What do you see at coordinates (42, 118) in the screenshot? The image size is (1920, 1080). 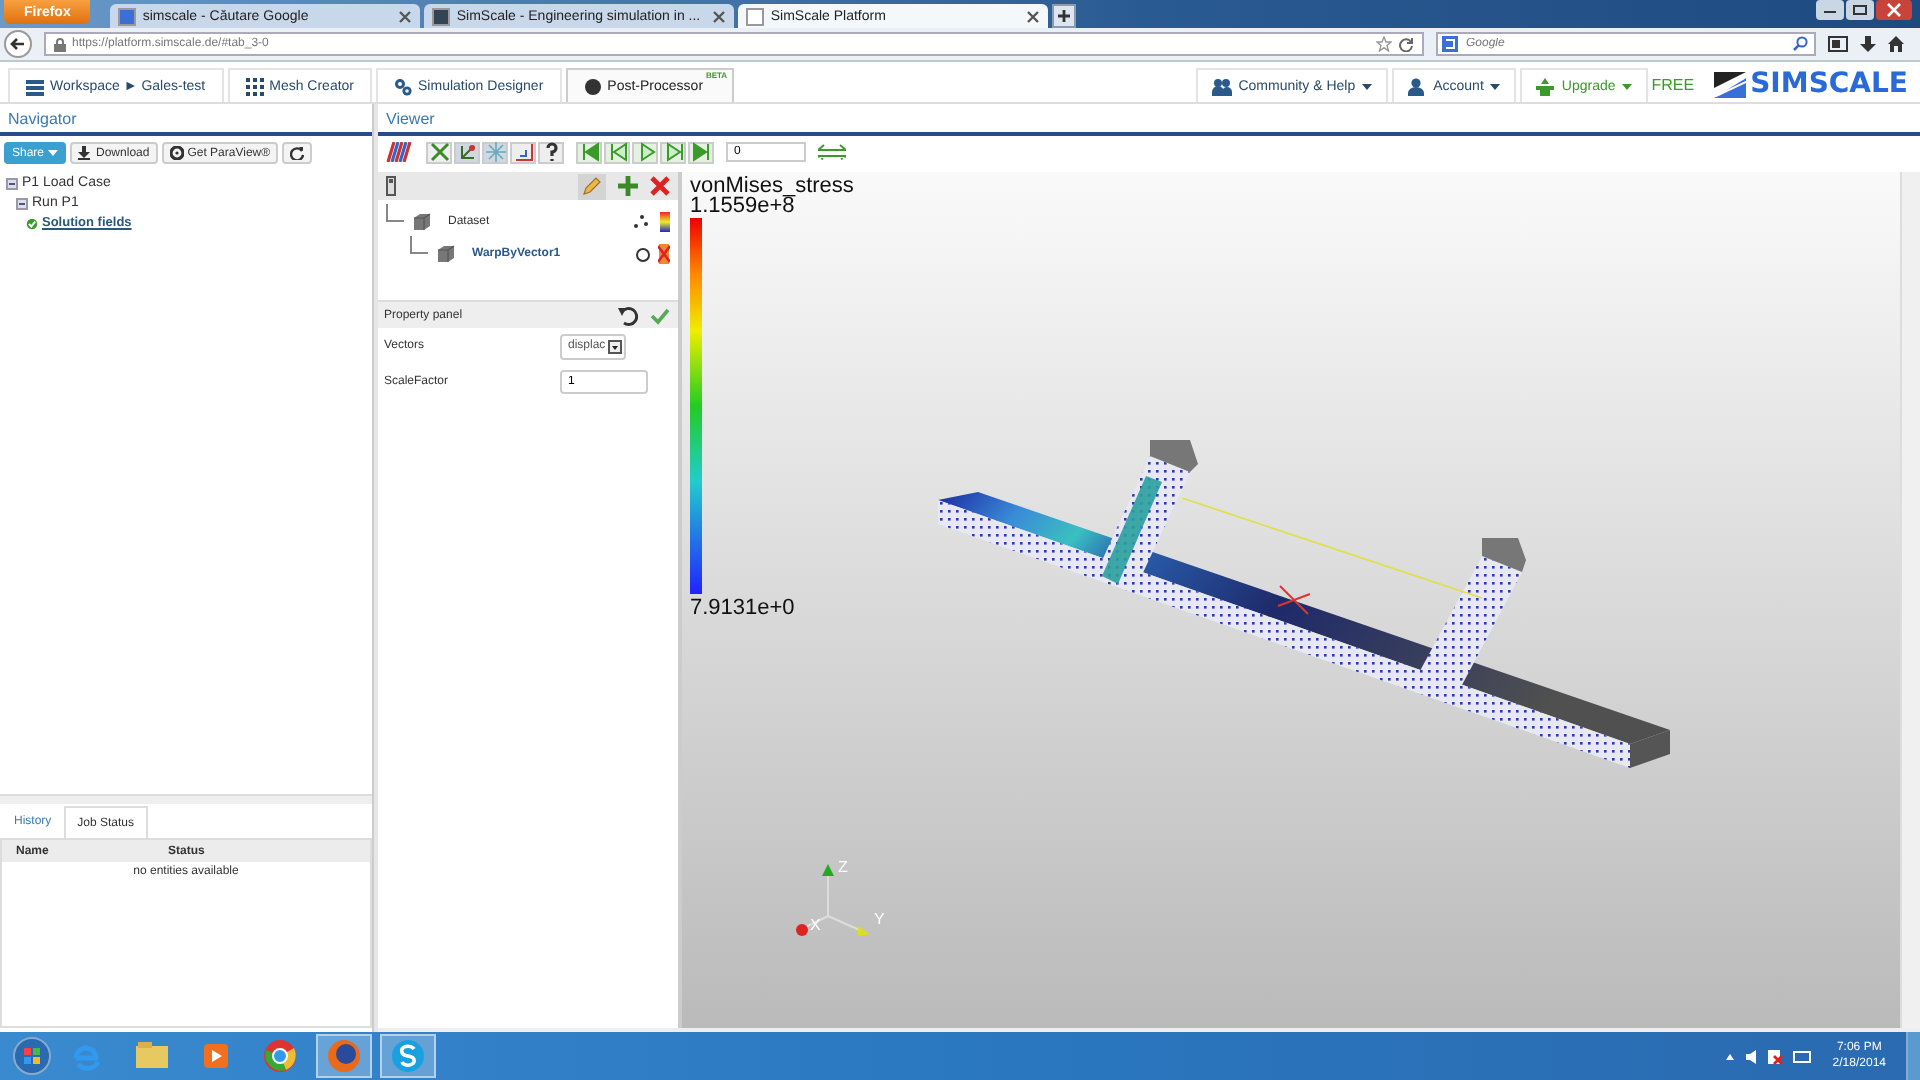 I see `panel-title: Navigator` at bounding box center [42, 118].